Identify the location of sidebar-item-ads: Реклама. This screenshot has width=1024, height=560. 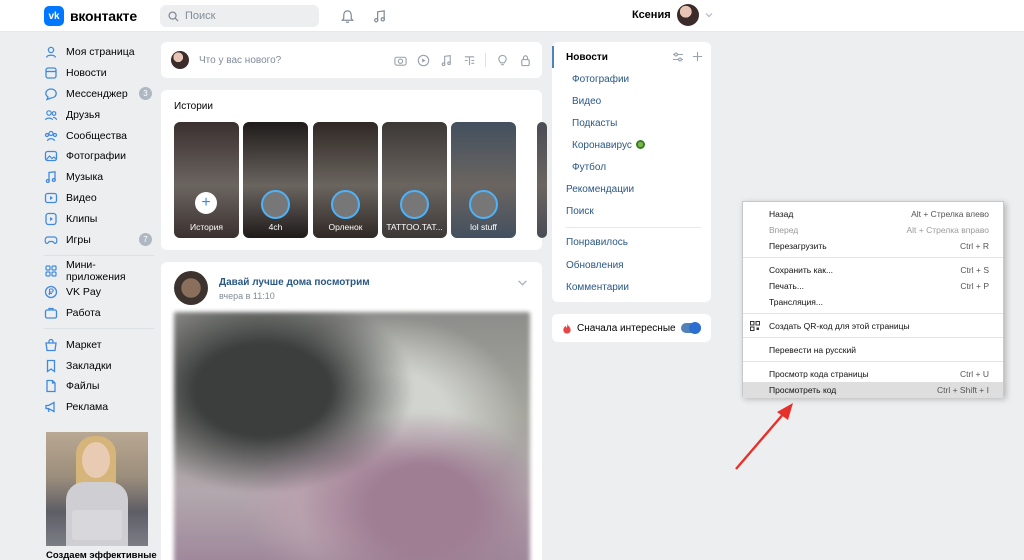
(99, 407).